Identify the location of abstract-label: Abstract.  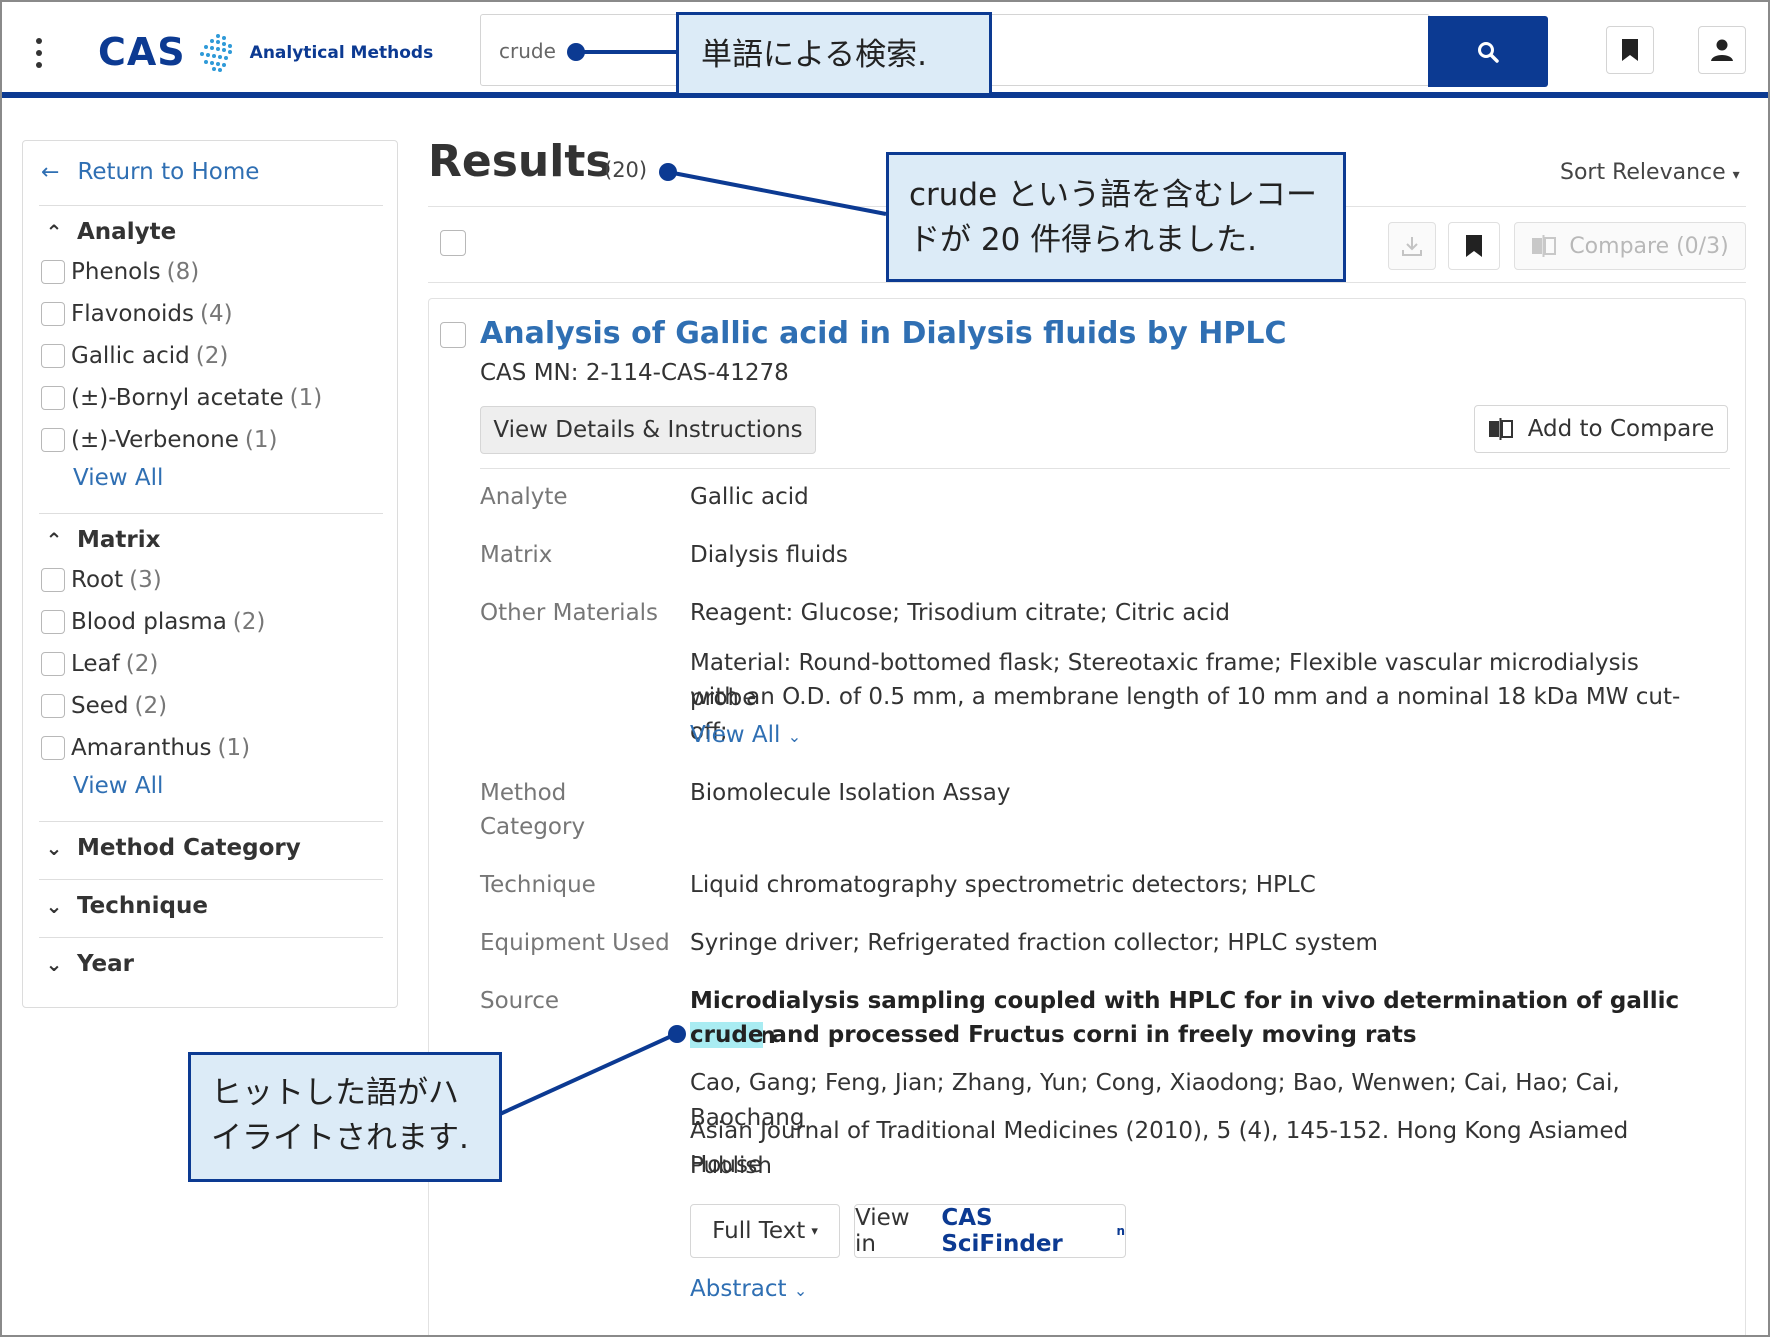
(738, 1289).